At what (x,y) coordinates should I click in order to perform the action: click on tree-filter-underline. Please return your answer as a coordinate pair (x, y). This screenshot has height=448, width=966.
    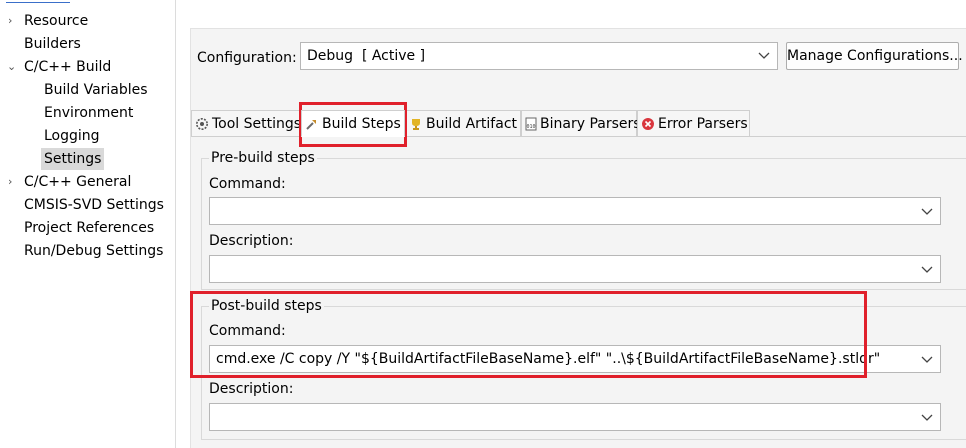
    Looking at the image, I should click on (38, 1).